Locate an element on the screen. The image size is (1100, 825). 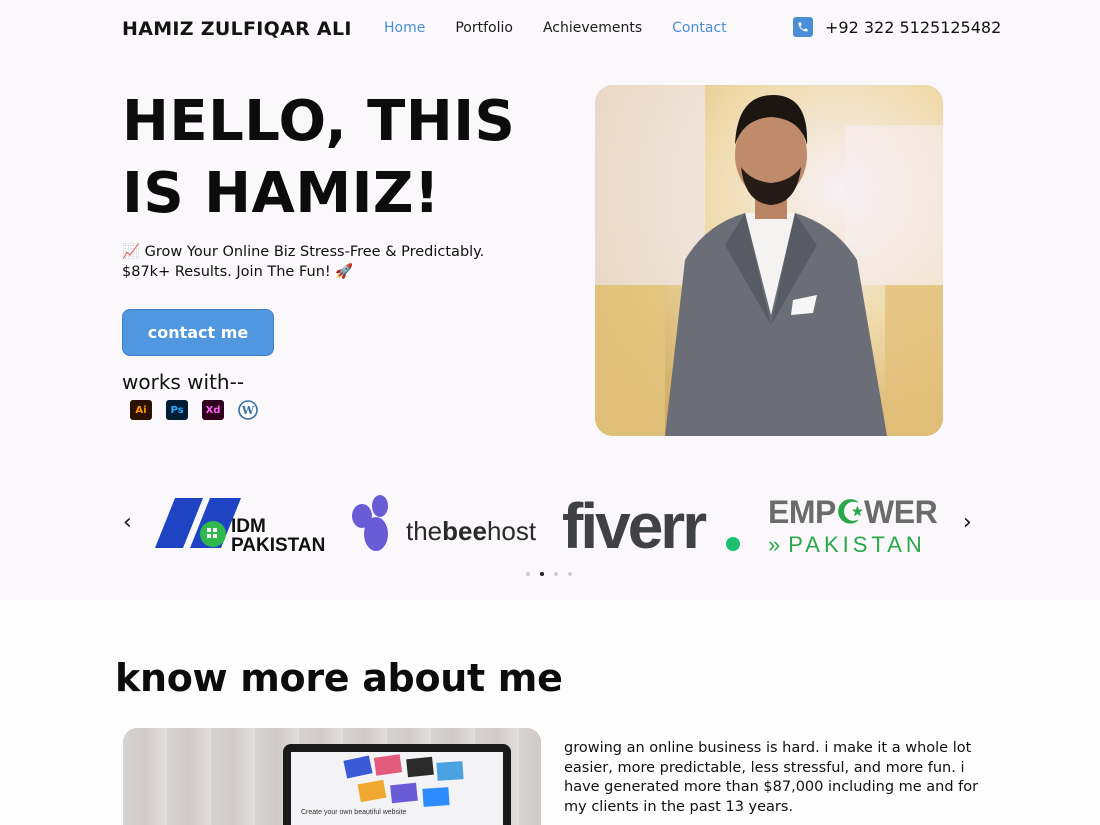
tagline-line-2: $87k+ Results. Join The Fun! 🚀 is located at coordinates (238, 272).